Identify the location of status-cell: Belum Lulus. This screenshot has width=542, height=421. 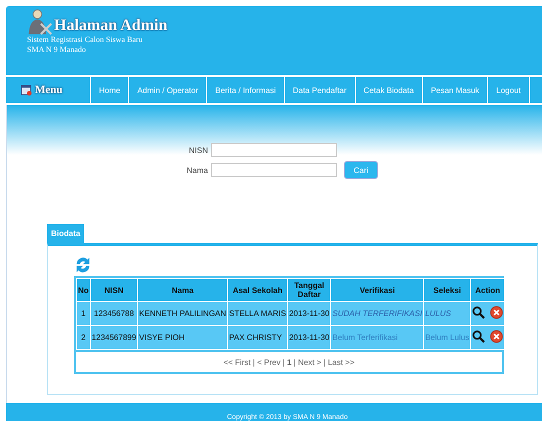
(447, 338).